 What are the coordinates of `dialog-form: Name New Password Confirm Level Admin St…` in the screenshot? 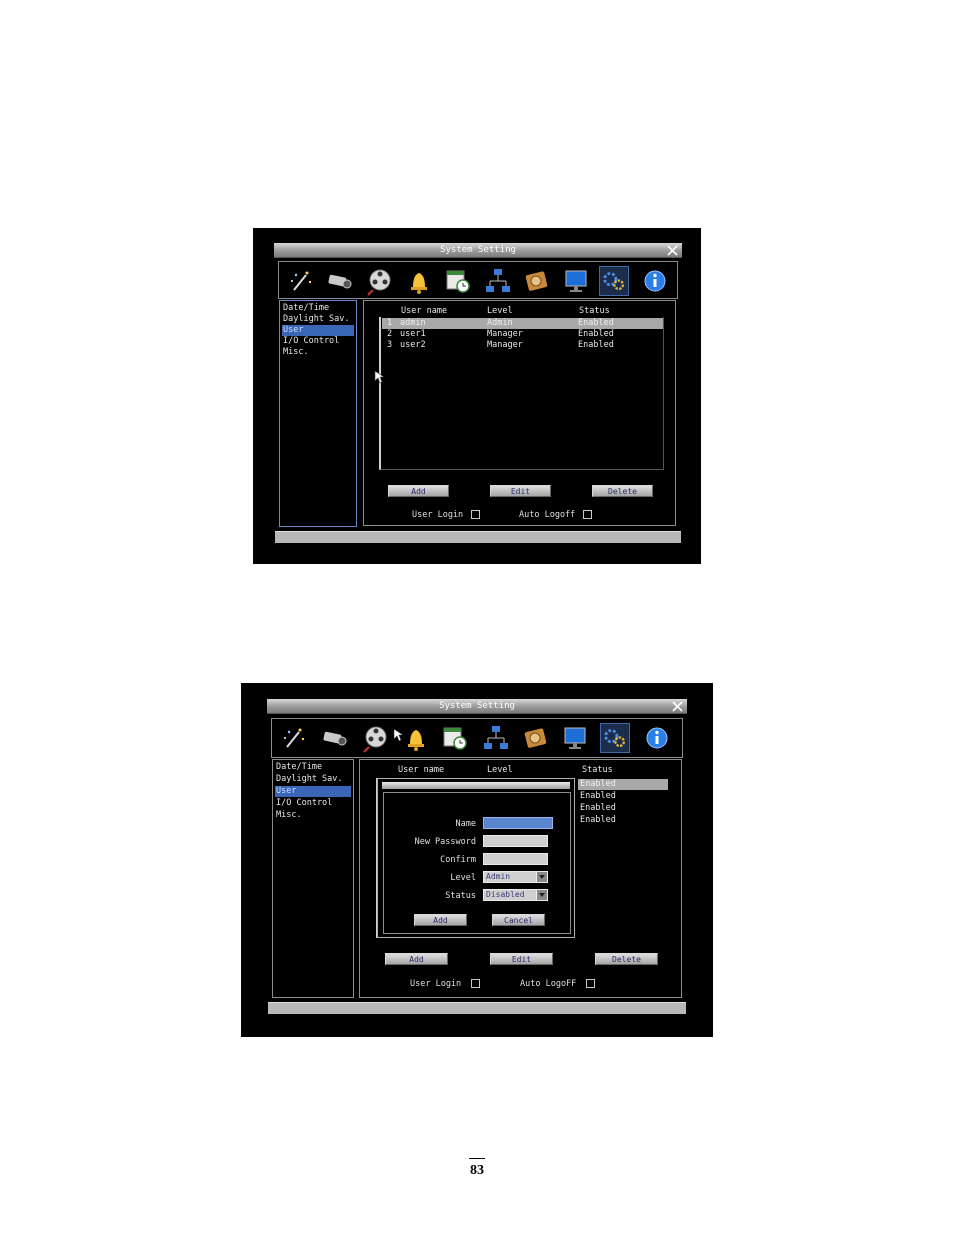 It's located at (477, 863).